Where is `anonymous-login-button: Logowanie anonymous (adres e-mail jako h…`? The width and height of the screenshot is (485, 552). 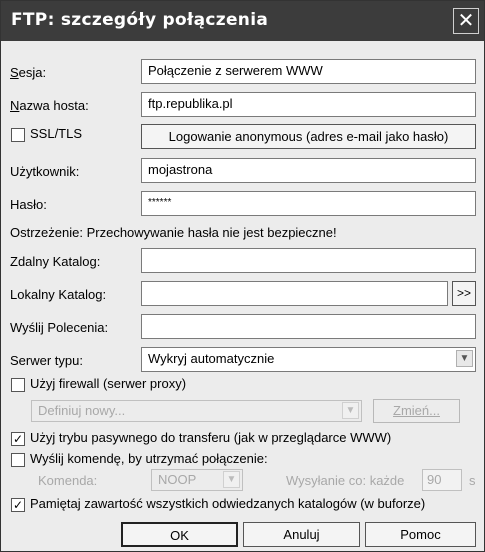
anonymous-login-button: Logowanie anonymous (adres e-mail jako h… is located at coordinates (308, 136).